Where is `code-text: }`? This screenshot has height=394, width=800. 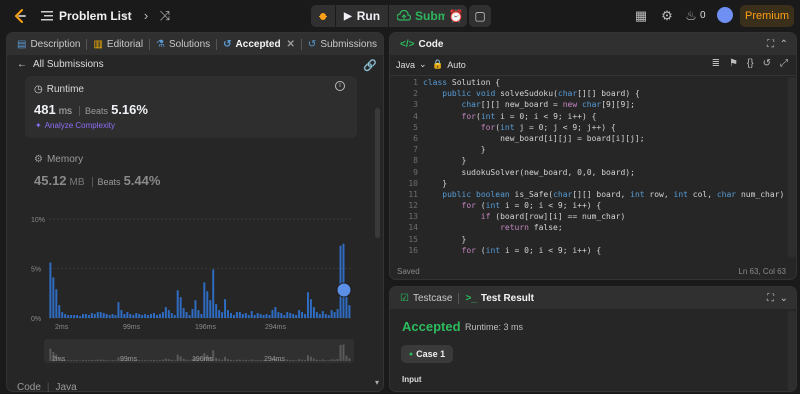
code-text: } is located at coordinates (435, 183).